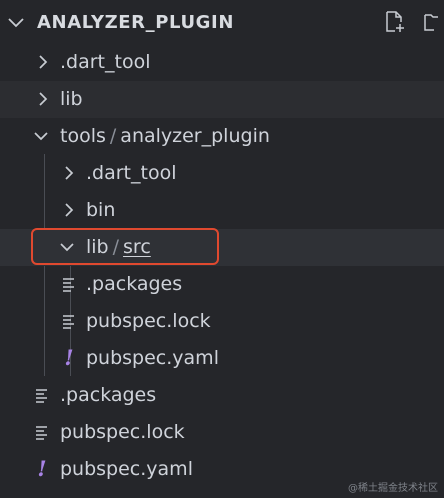 The height and width of the screenshot is (498, 444). I want to click on tree-row-packages: .packages, so click(222, 395).